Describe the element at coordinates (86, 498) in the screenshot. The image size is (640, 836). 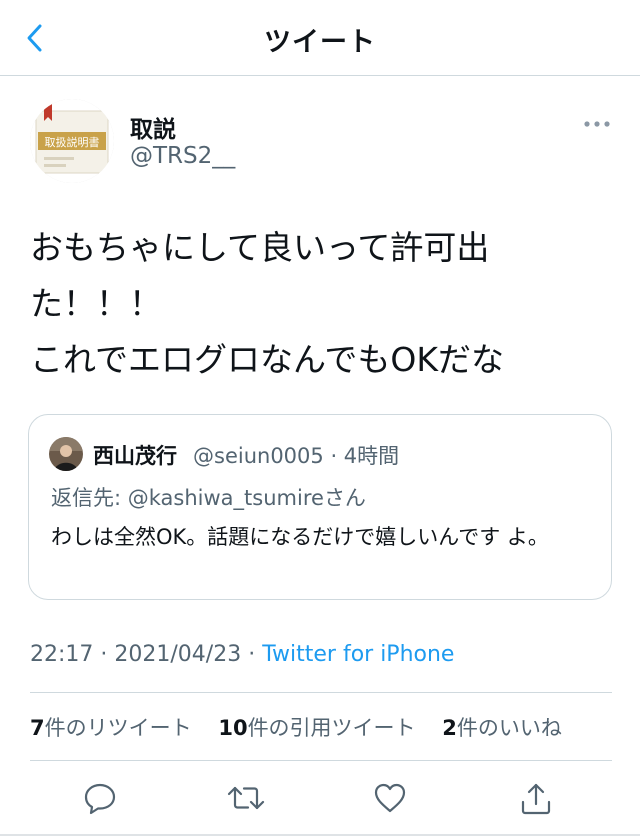
I see `reply-prefix: 返信先:` at that location.